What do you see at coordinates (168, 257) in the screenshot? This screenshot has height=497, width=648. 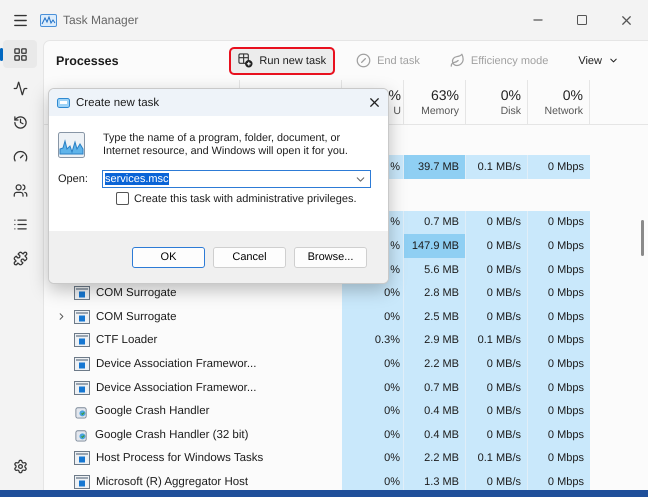 I see `dialog-button: OK` at bounding box center [168, 257].